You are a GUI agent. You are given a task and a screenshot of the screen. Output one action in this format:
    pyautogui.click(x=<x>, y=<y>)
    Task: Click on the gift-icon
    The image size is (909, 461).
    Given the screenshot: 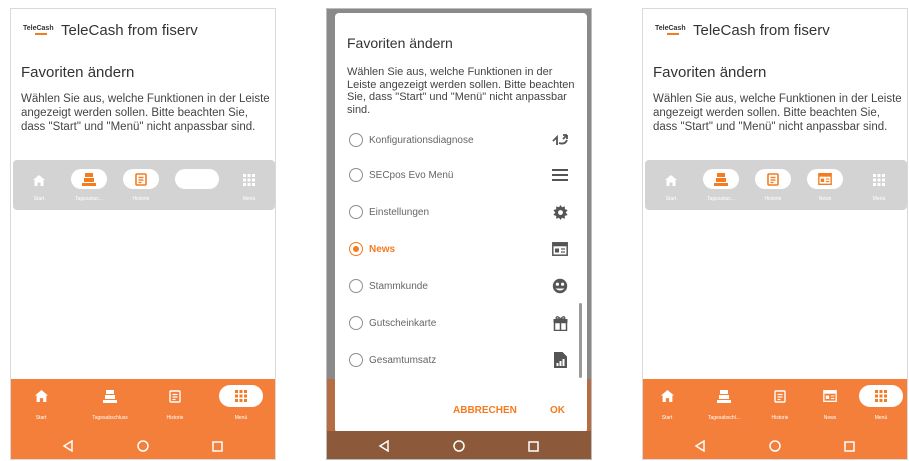 What is the action you would take?
    pyautogui.click(x=560, y=323)
    